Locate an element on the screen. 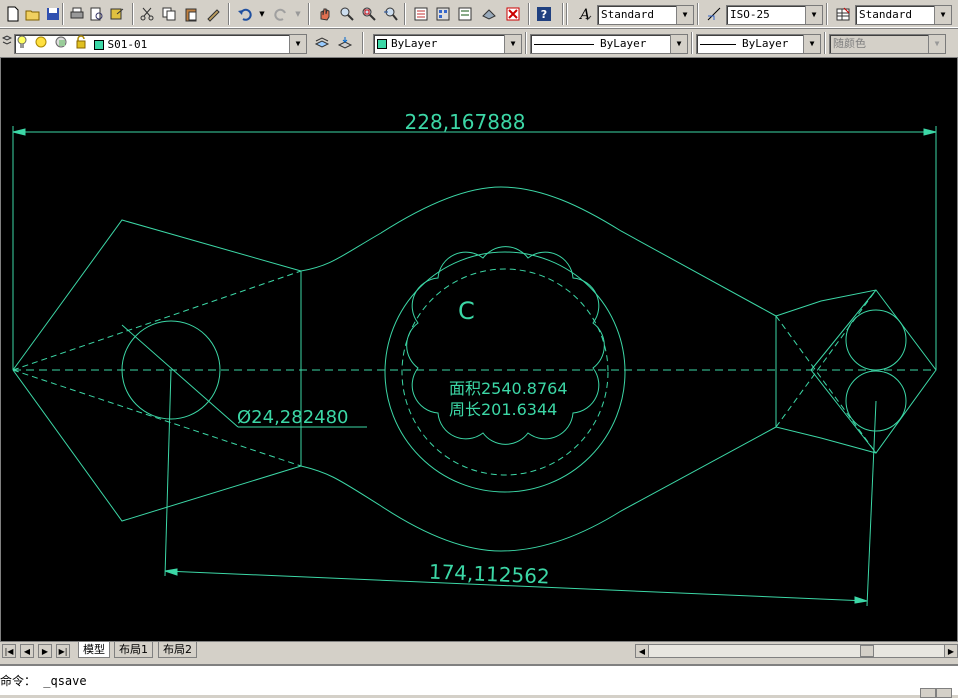  tab-model: 模型 is located at coordinates (94, 650).